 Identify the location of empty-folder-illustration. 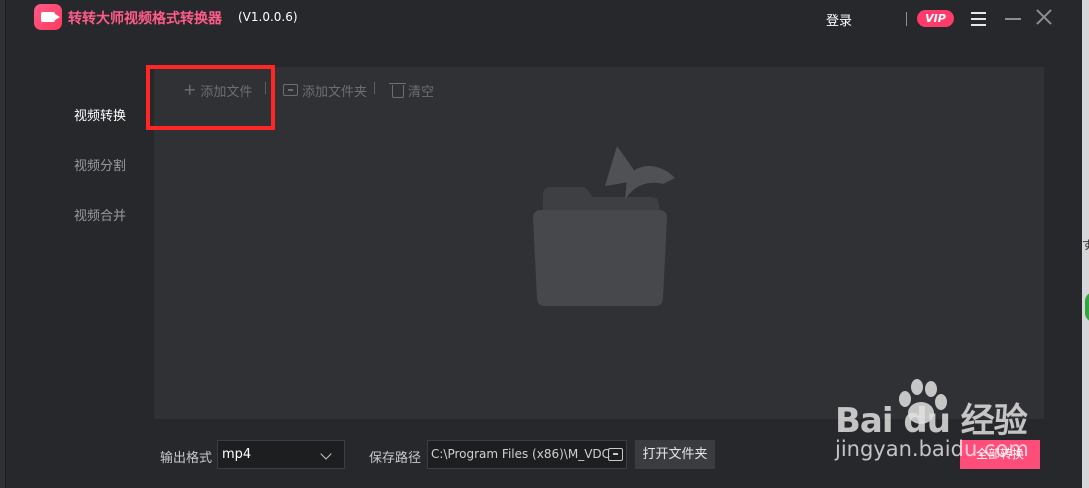
(604, 226).